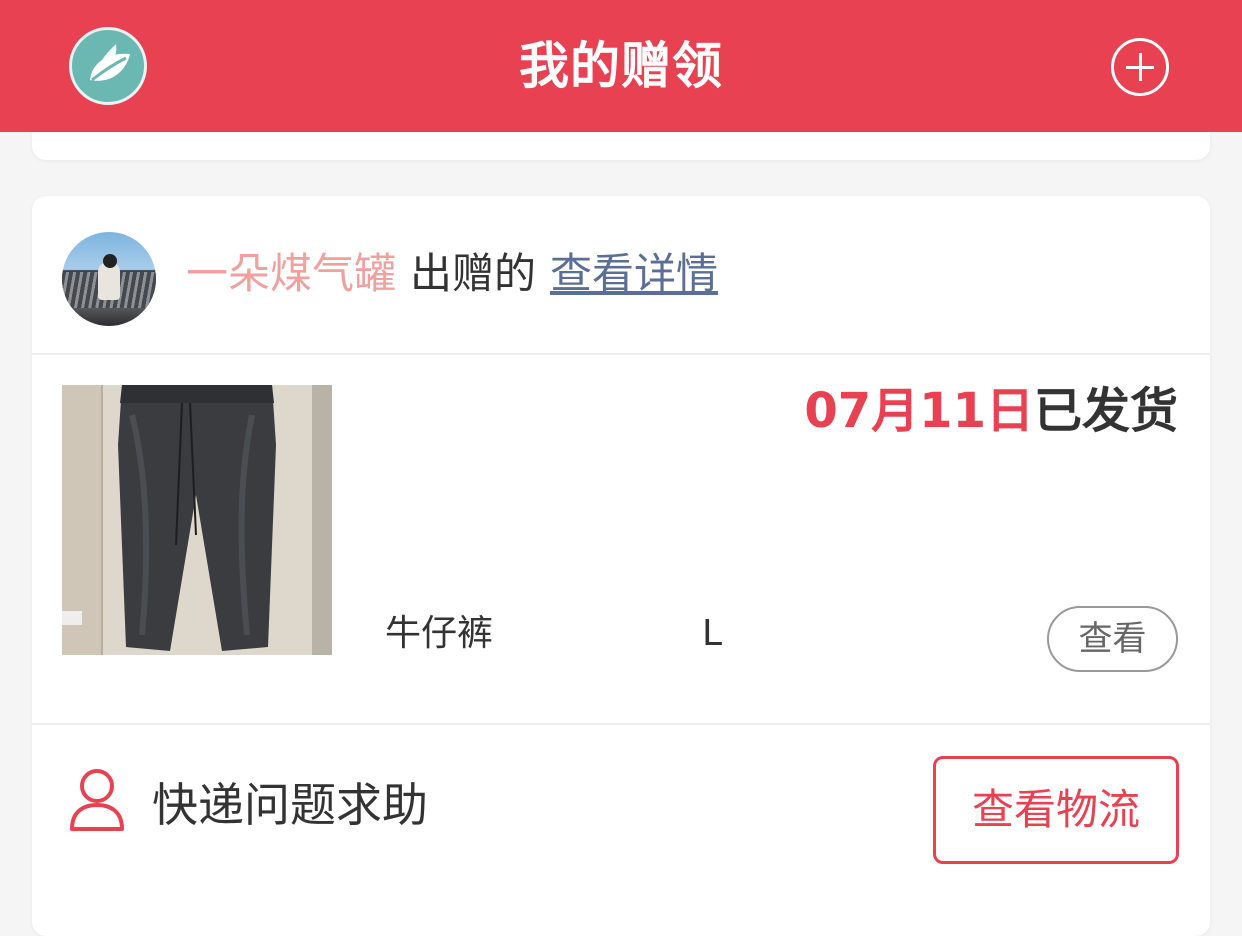  I want to click on donor-verb: 出赠的, so click(473, 273).